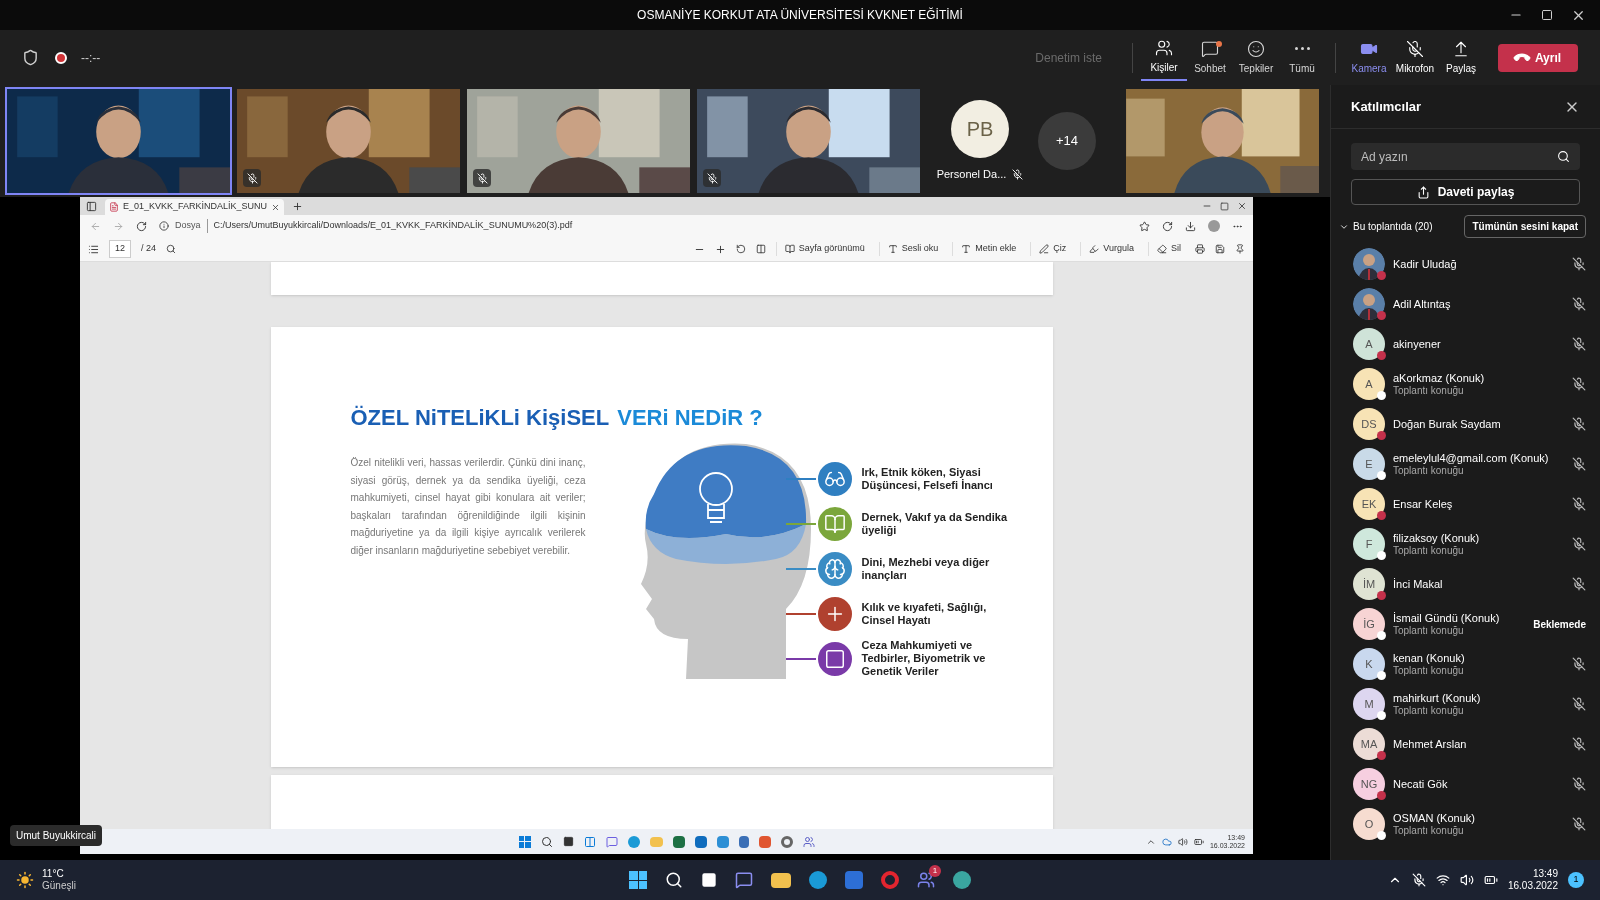 The image size is (1600, 900). Describe the element at coordinates (1465, 304) in the screenshot. I see `participant-row: Adil Altıntaş` at that location.